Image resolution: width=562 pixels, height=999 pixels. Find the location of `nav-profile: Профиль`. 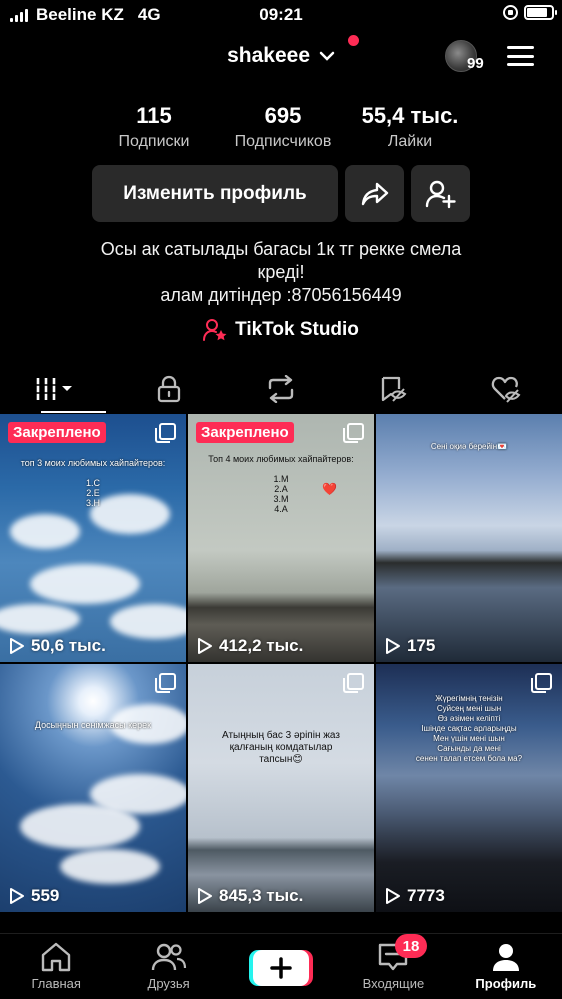

nav-profile: Профиль is located at coordinates (506, 966).